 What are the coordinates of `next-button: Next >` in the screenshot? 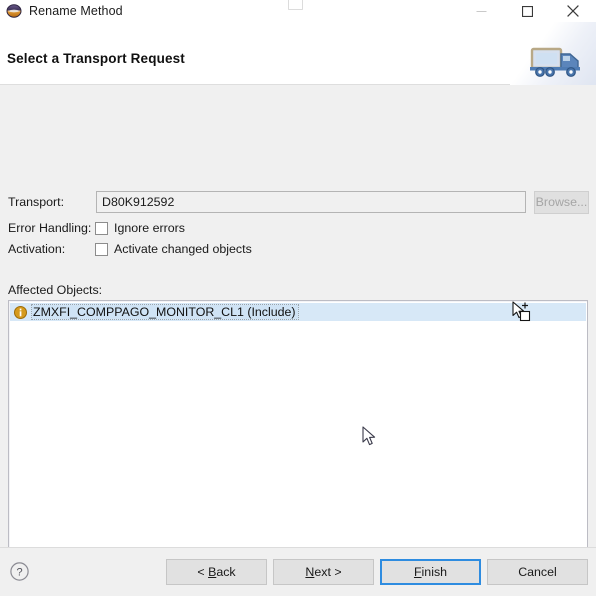 It's located at (323, 572).